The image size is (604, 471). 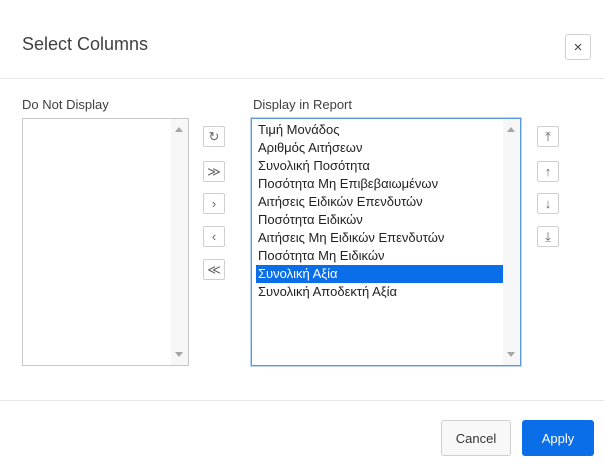 What do you see at coordinates (379, 256) in the screenshot?
I see `display-in-report-option: Ποσότητα Μη Ειδικών` at bounding box center [379, 256].